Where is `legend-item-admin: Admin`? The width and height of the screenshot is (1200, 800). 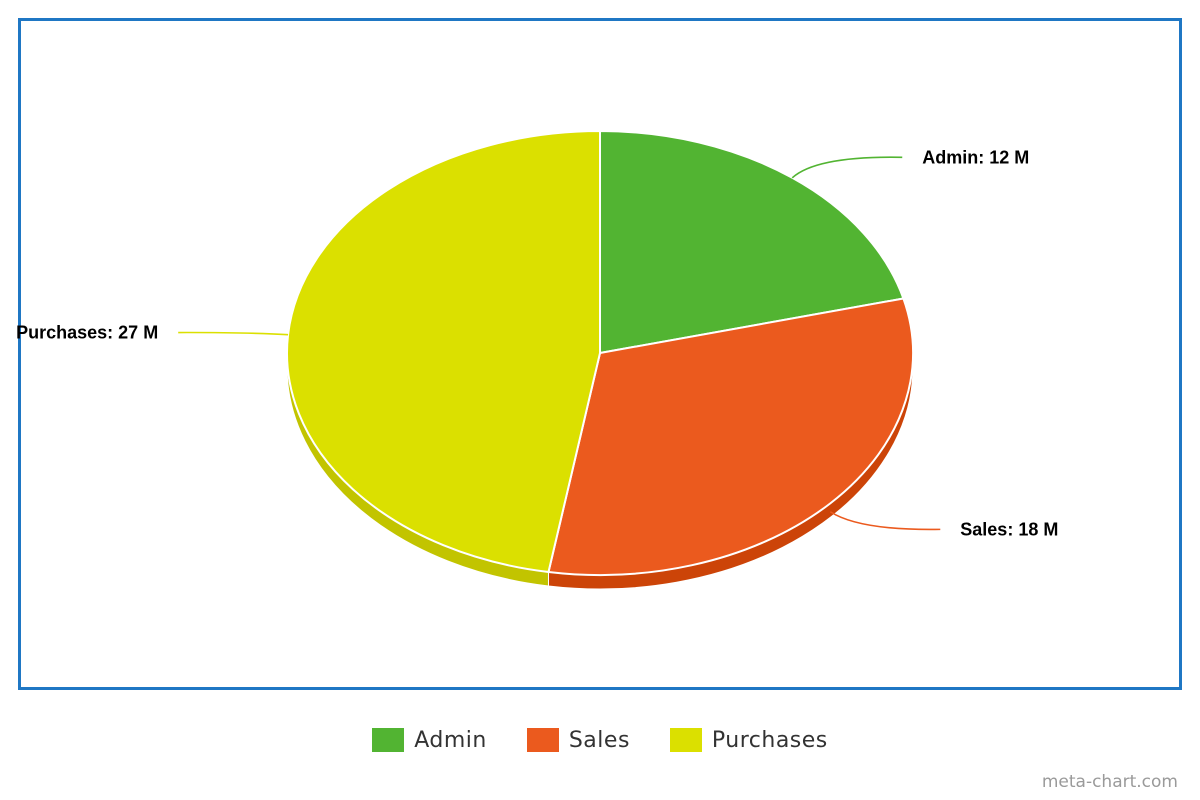
legend-item-admin: Admin is located at coordinates (429, 740).